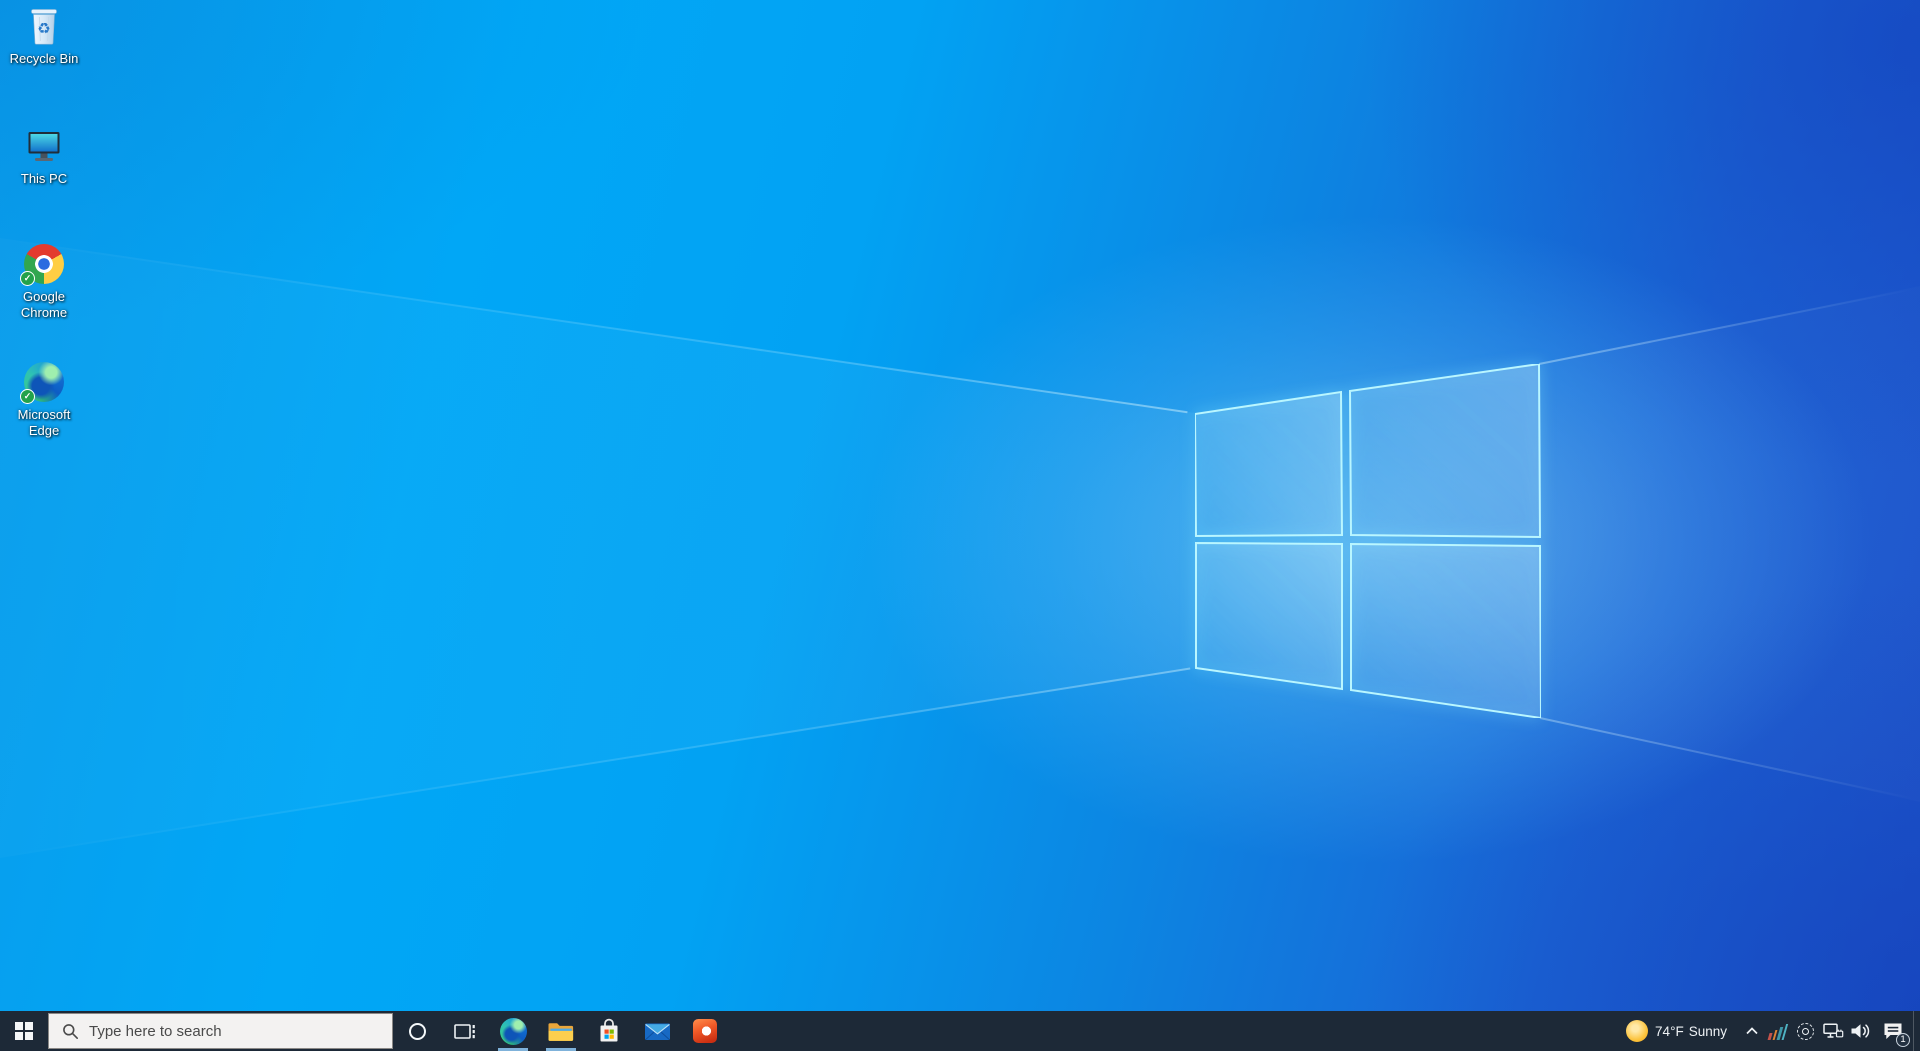 The height and width of the screenshot is (1051, 1920). I want to click on ethernet-icon, so click(1832, 1030).